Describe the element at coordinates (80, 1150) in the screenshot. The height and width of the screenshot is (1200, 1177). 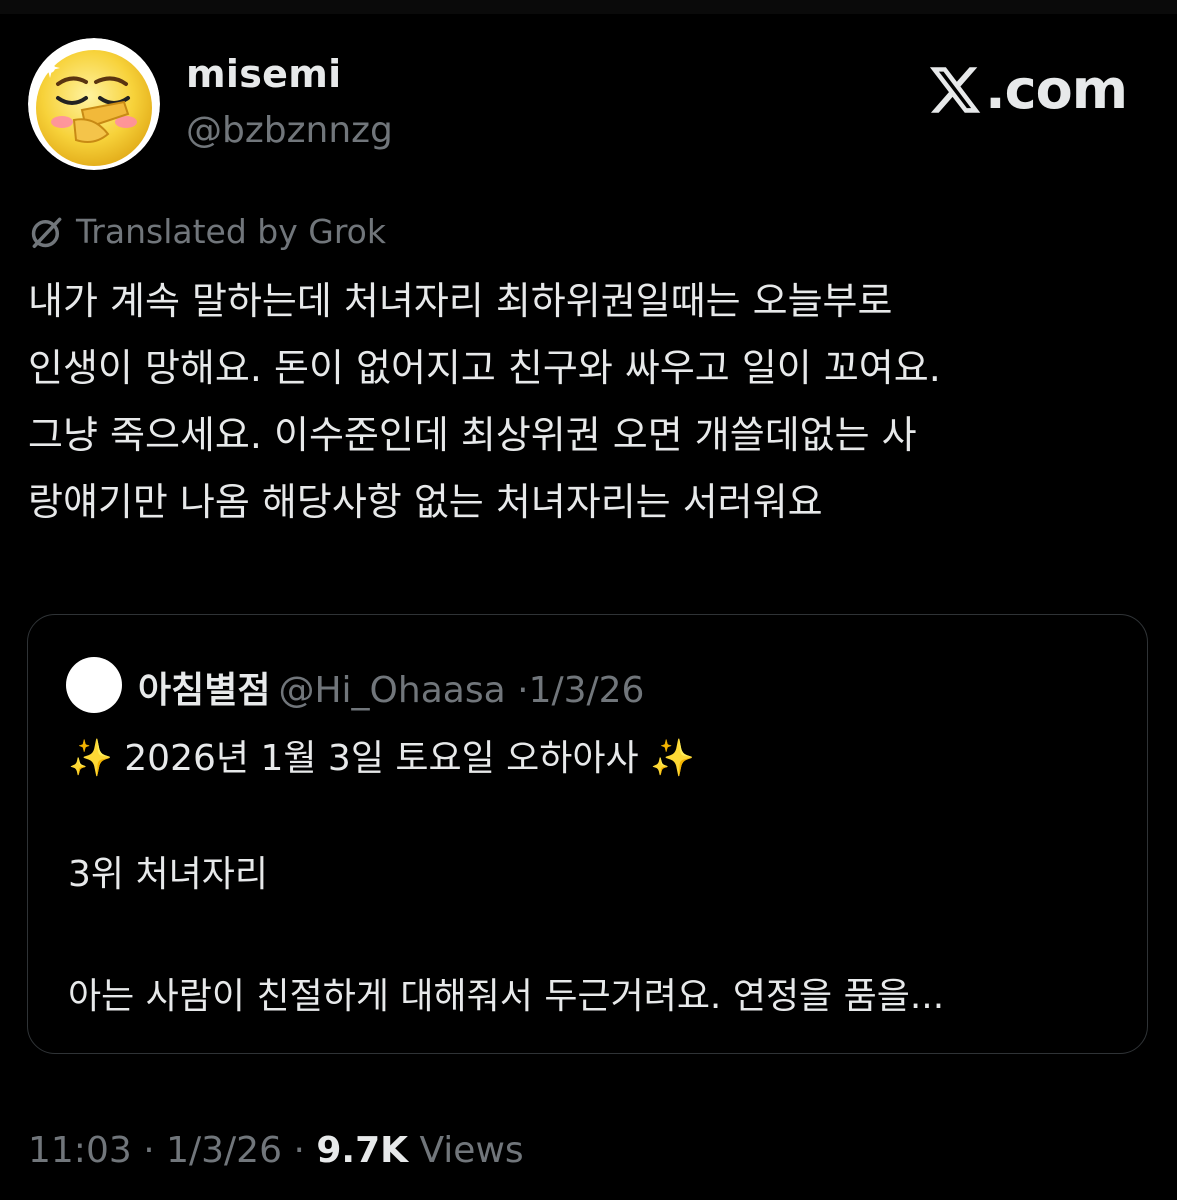
I see `tweet-time: 11:03` at that location.